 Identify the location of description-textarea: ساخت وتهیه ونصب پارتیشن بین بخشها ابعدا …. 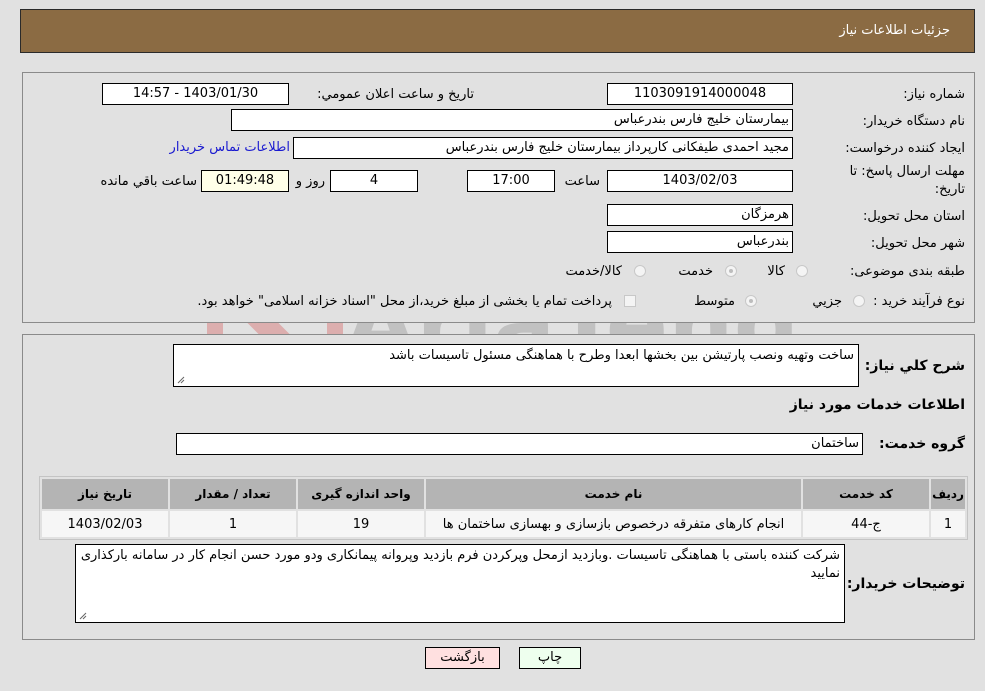
(516, 365).